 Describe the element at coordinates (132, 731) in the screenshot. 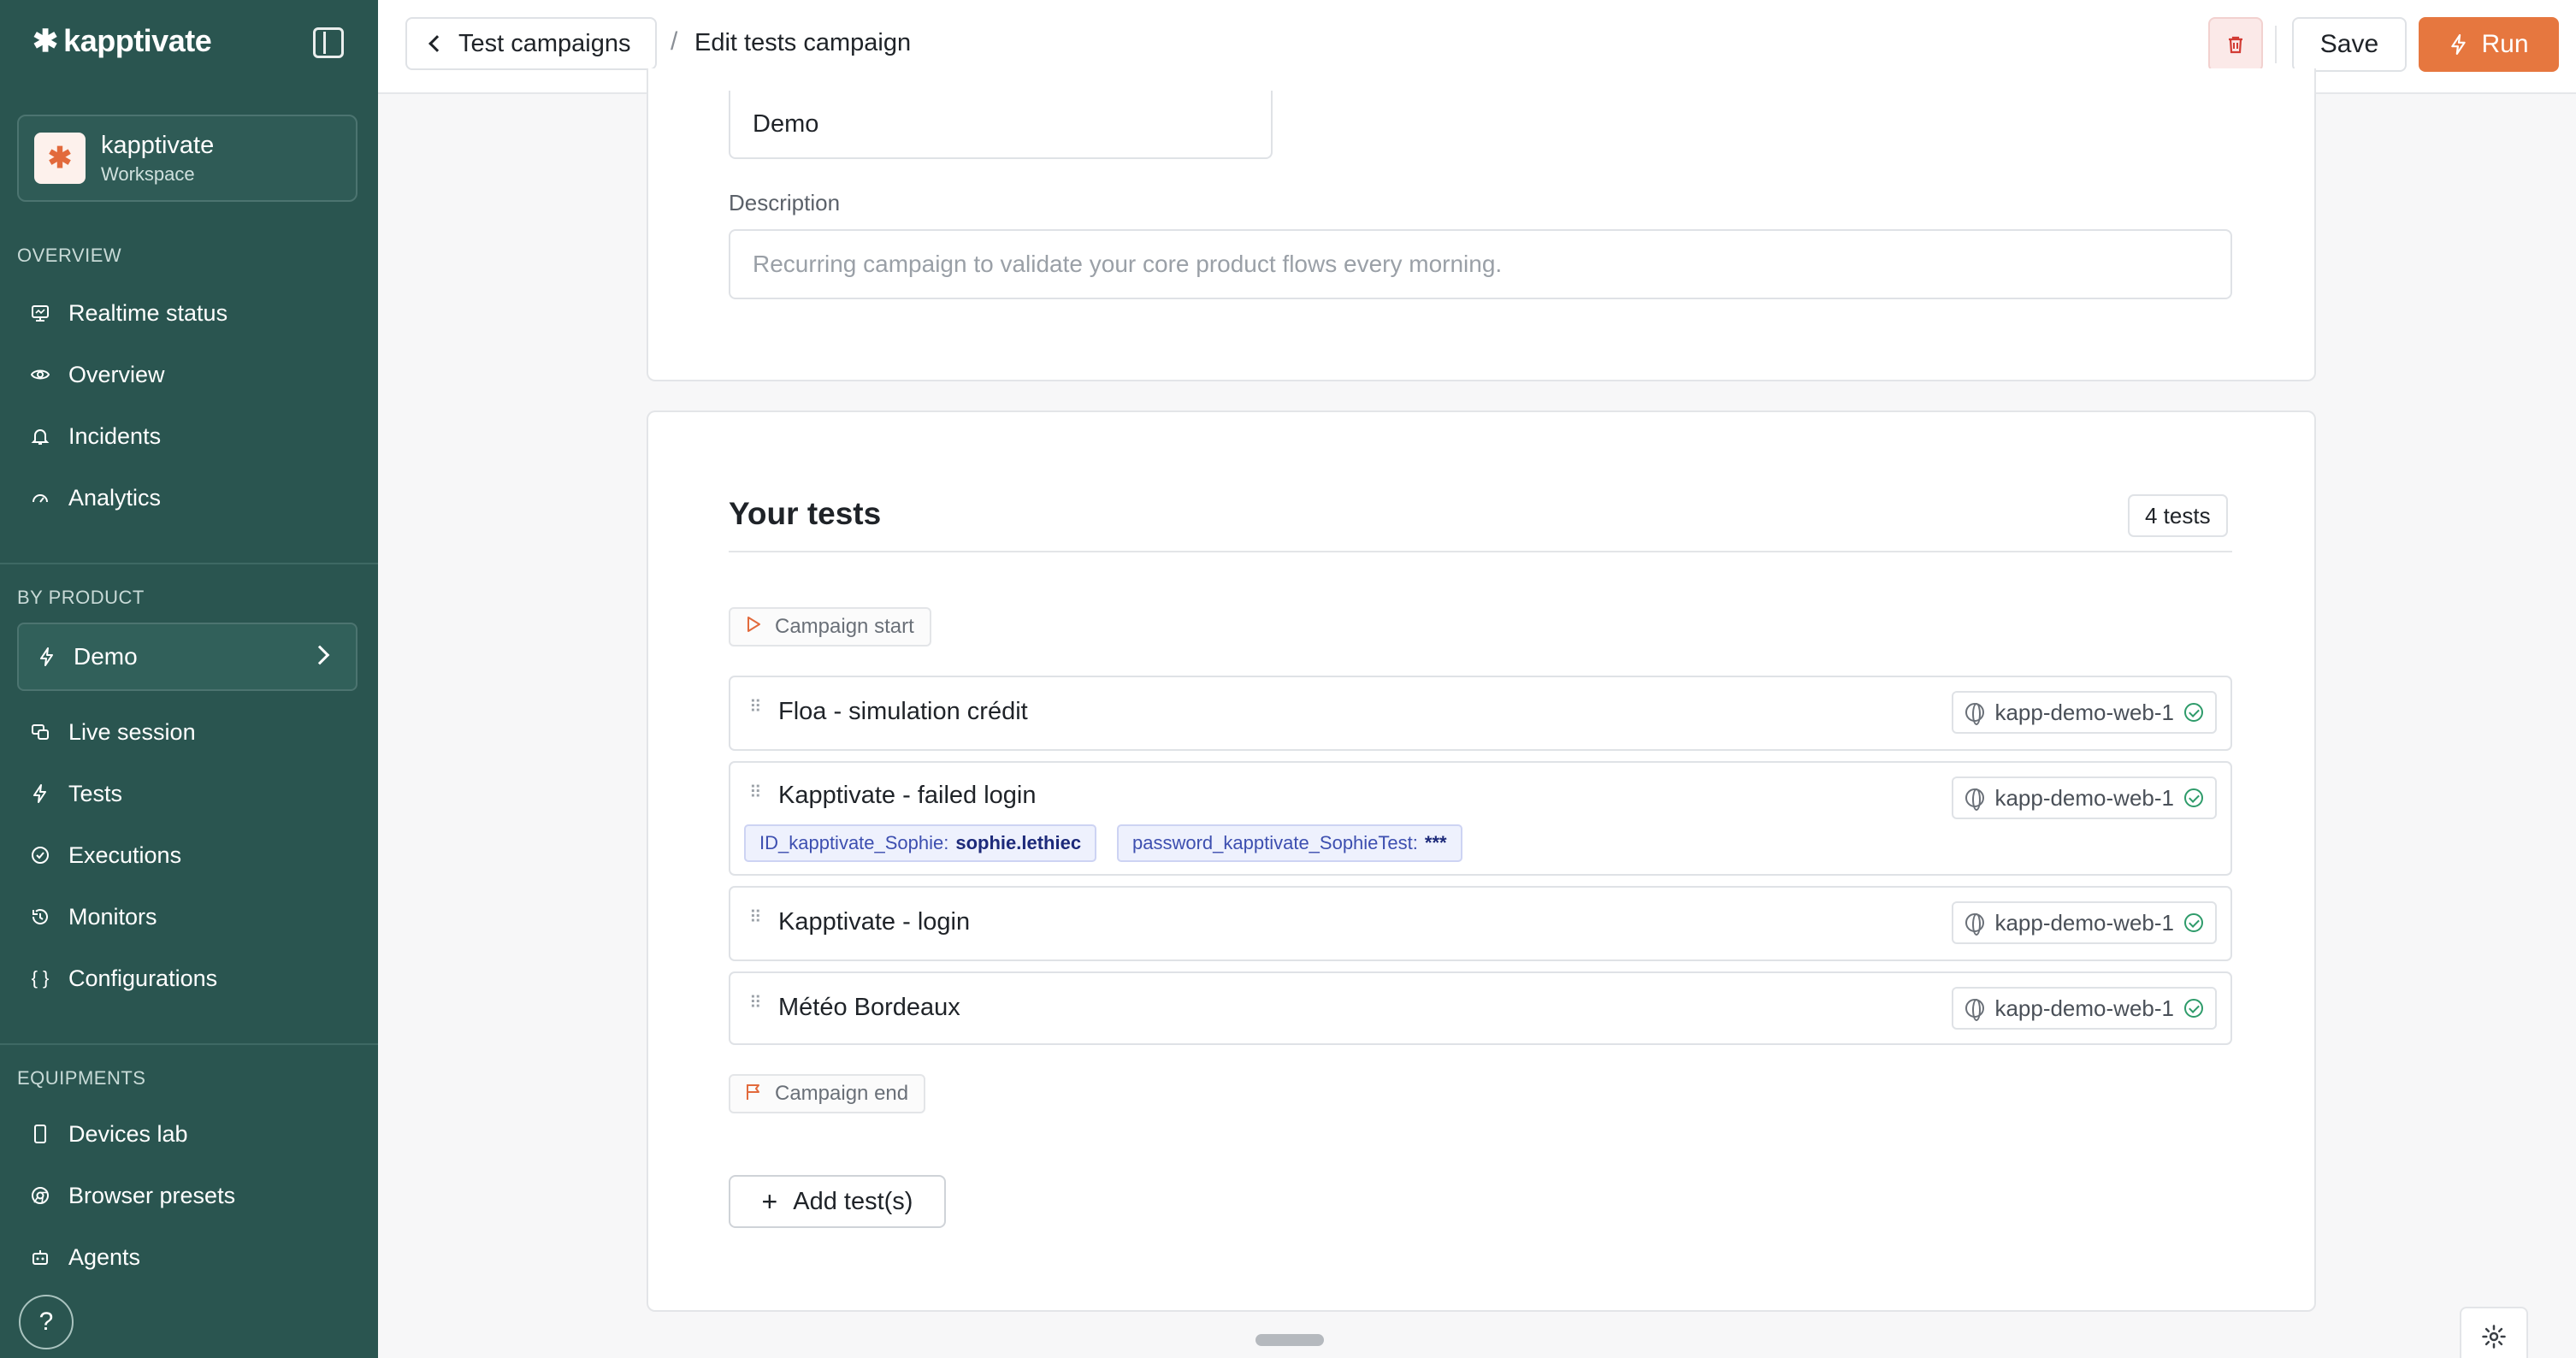

I see `sidebar-item-label: Live session` at that location.